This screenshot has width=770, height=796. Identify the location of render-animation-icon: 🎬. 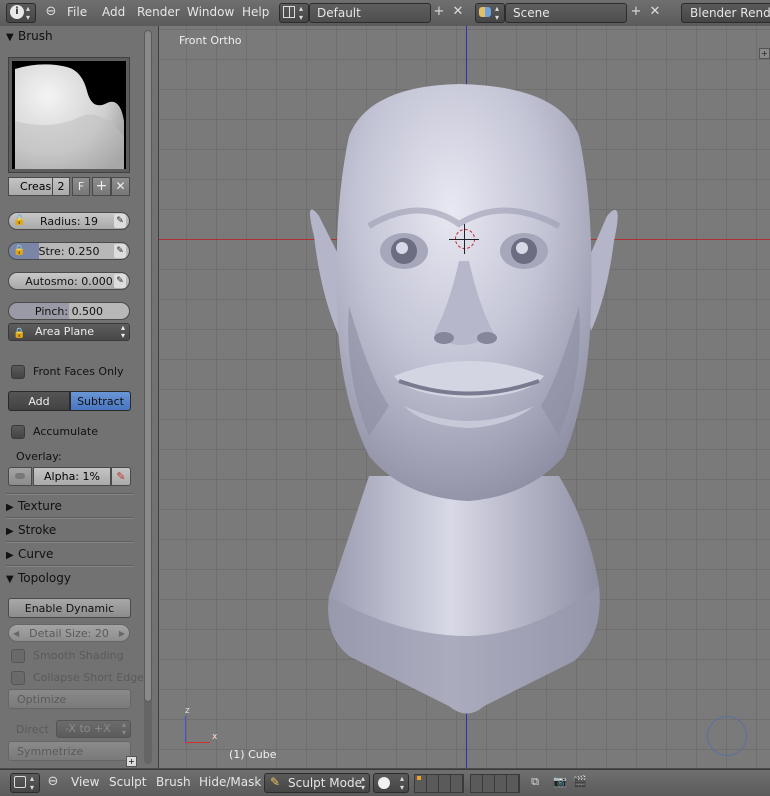
(580, 782).